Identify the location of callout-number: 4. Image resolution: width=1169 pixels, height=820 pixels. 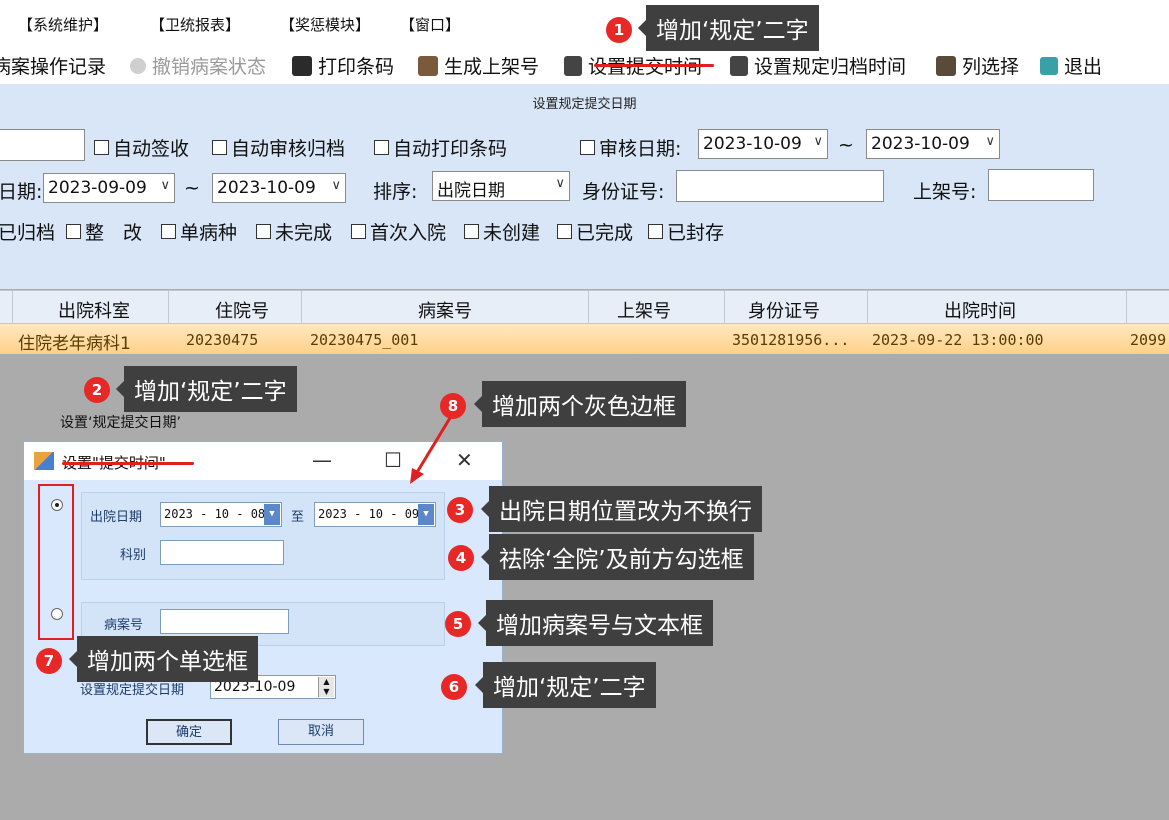
(461, 558).